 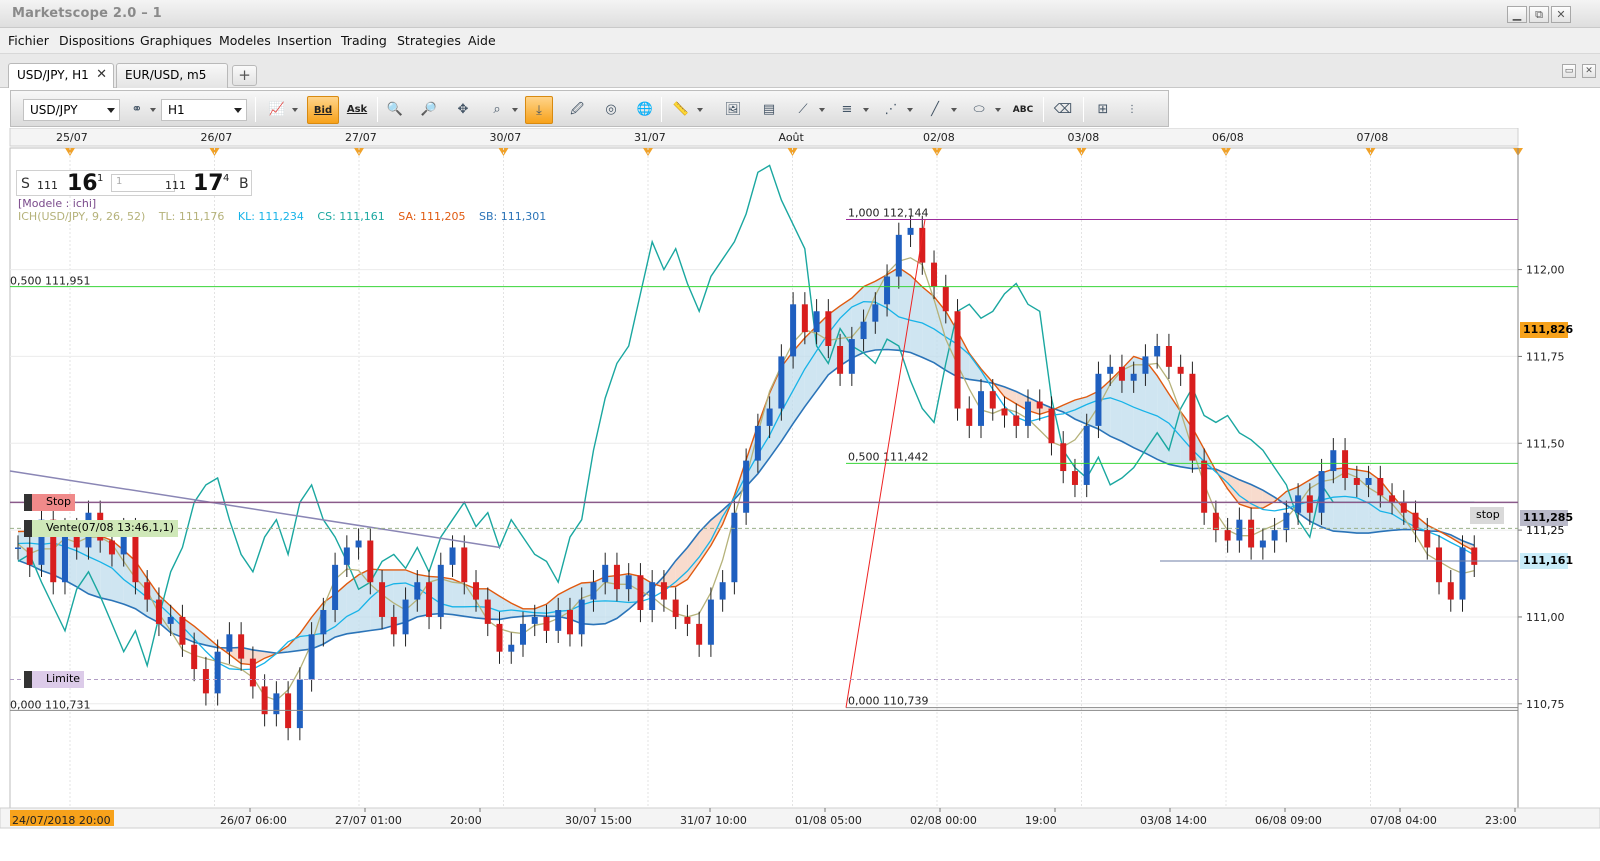 I want to click on ruler-icon: 📏, so click(x=681, y=110).